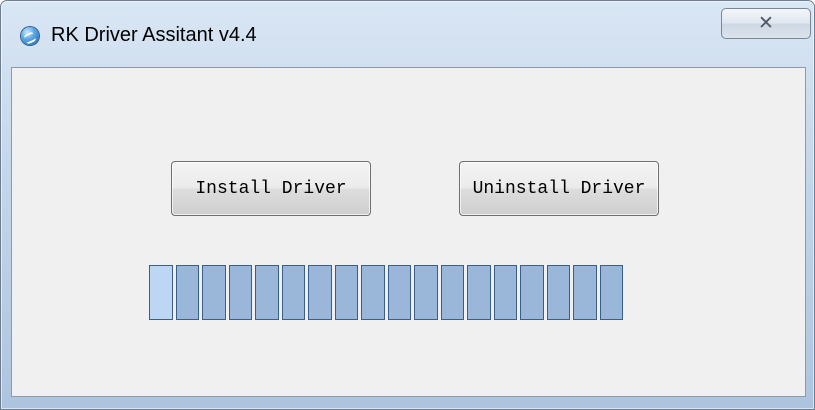 The image size is (815, 410). What do you see at coordinates (30, 36) in the screenshot?
I see `app-icon` at bounding box center [30, 36].